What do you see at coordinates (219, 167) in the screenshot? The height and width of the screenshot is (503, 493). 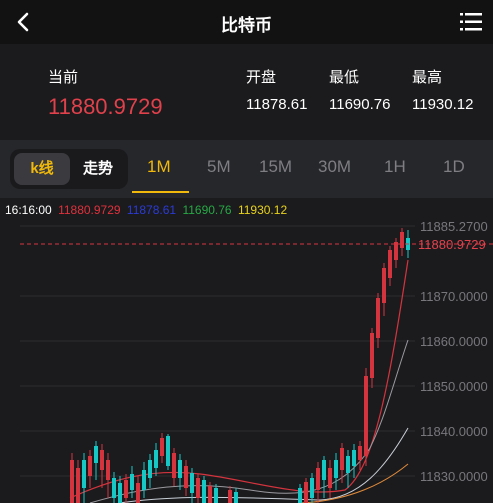 I see `tab-5m: 5M` at bounding box center [219, 167].